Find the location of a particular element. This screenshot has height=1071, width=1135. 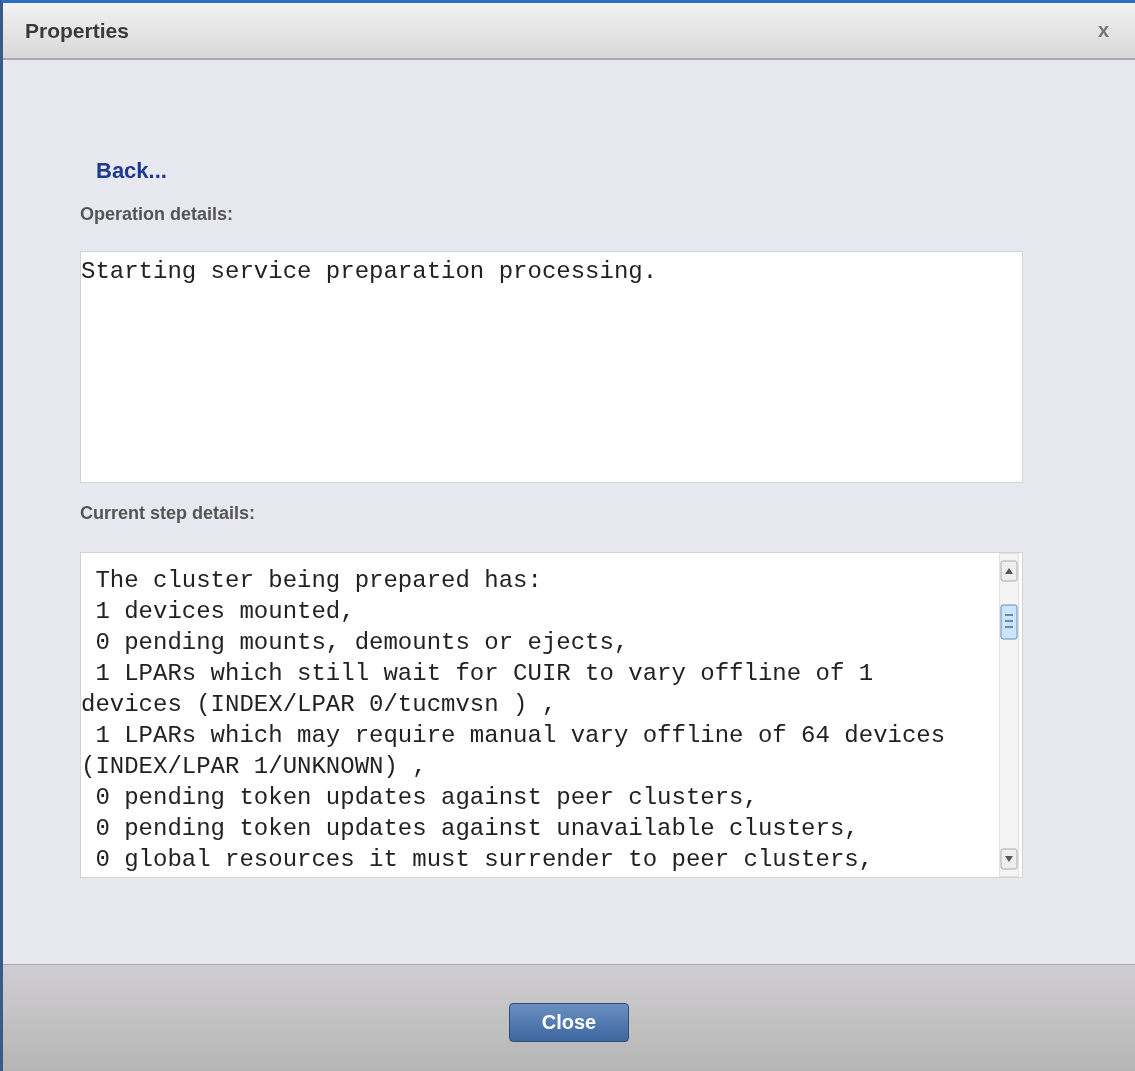

detail-line: 1 devices mounted, is located at coordinates (225, 612).